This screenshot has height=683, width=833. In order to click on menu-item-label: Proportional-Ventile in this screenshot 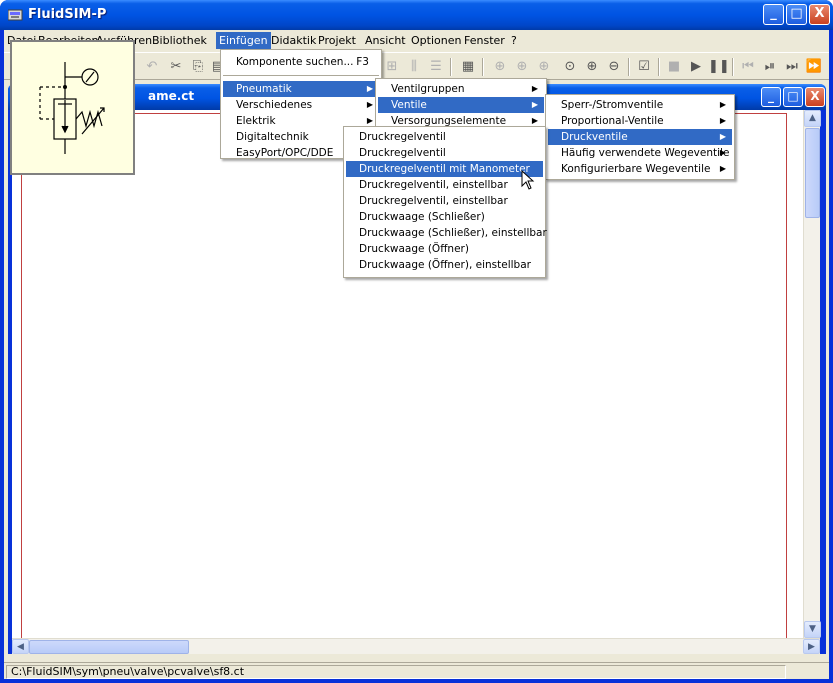, I will do `click(612, 121)`.